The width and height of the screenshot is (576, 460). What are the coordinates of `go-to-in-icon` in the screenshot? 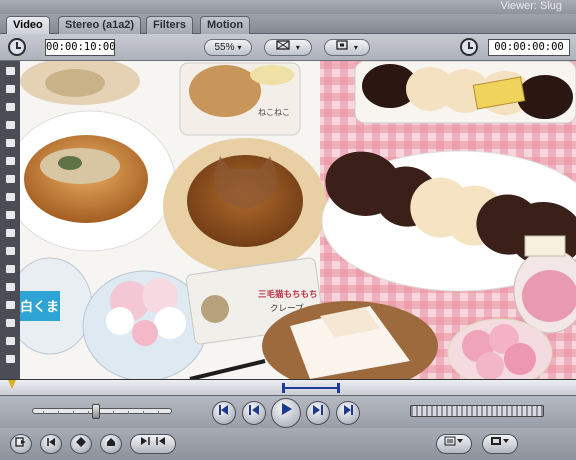 It's located at (223, 410).